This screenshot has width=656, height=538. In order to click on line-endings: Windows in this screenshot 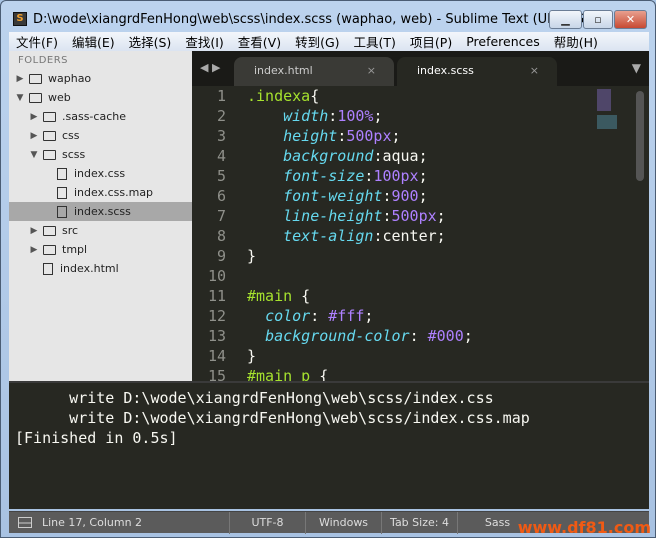, I will do `click(343, 522)`.